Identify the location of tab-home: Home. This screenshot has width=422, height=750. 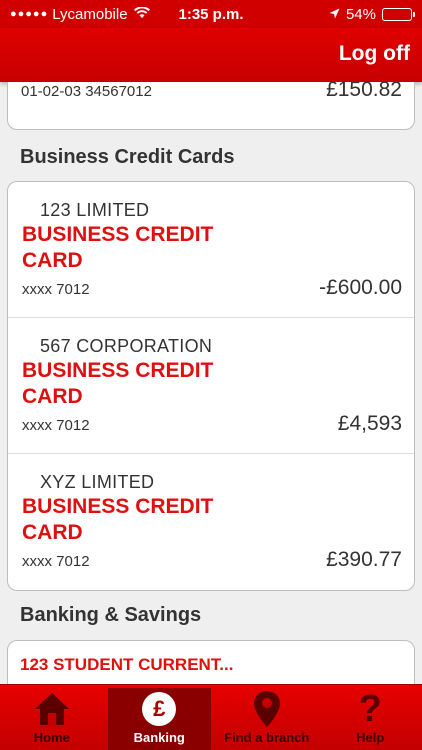
(52, 717).